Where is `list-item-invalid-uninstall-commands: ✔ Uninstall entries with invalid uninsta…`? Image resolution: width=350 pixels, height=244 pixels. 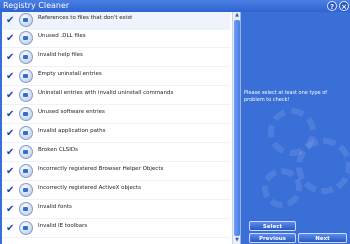
list-item-invalid-uninstall-commands: ✔ Uninstall entries with invalid uninsta… is located at coordinates (116, 96).